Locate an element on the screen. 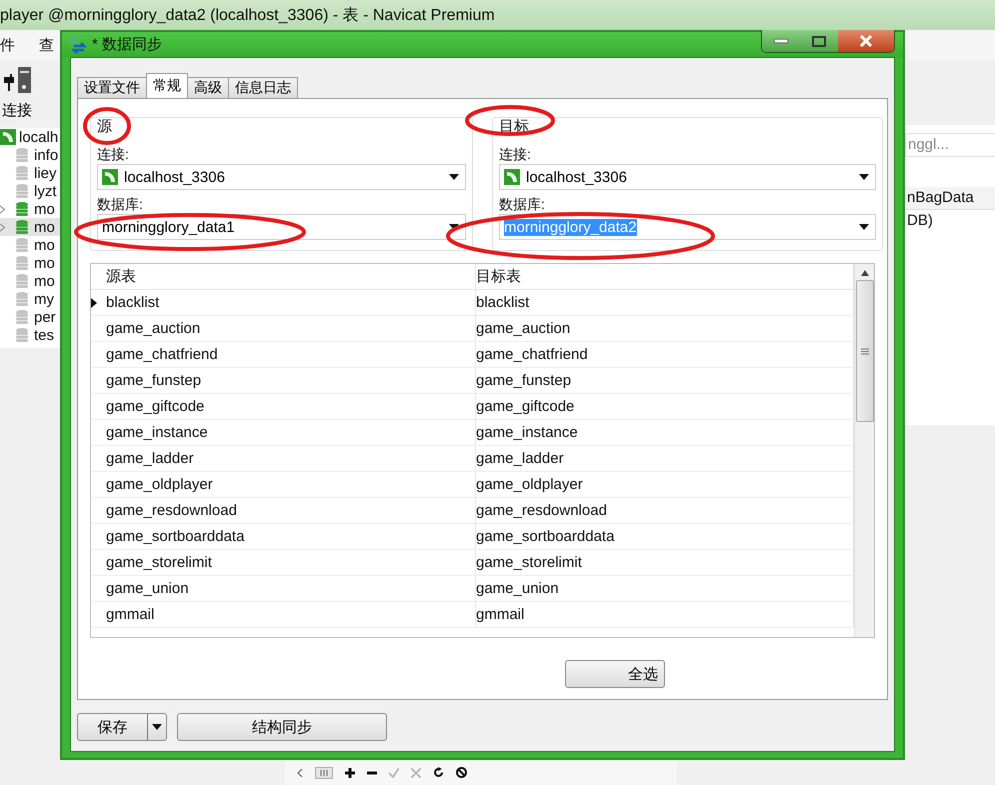 Image resolution: width=995 pixels, height=785 pixels. table-cell: game_chatfriend is located at coordinates (291, 354).